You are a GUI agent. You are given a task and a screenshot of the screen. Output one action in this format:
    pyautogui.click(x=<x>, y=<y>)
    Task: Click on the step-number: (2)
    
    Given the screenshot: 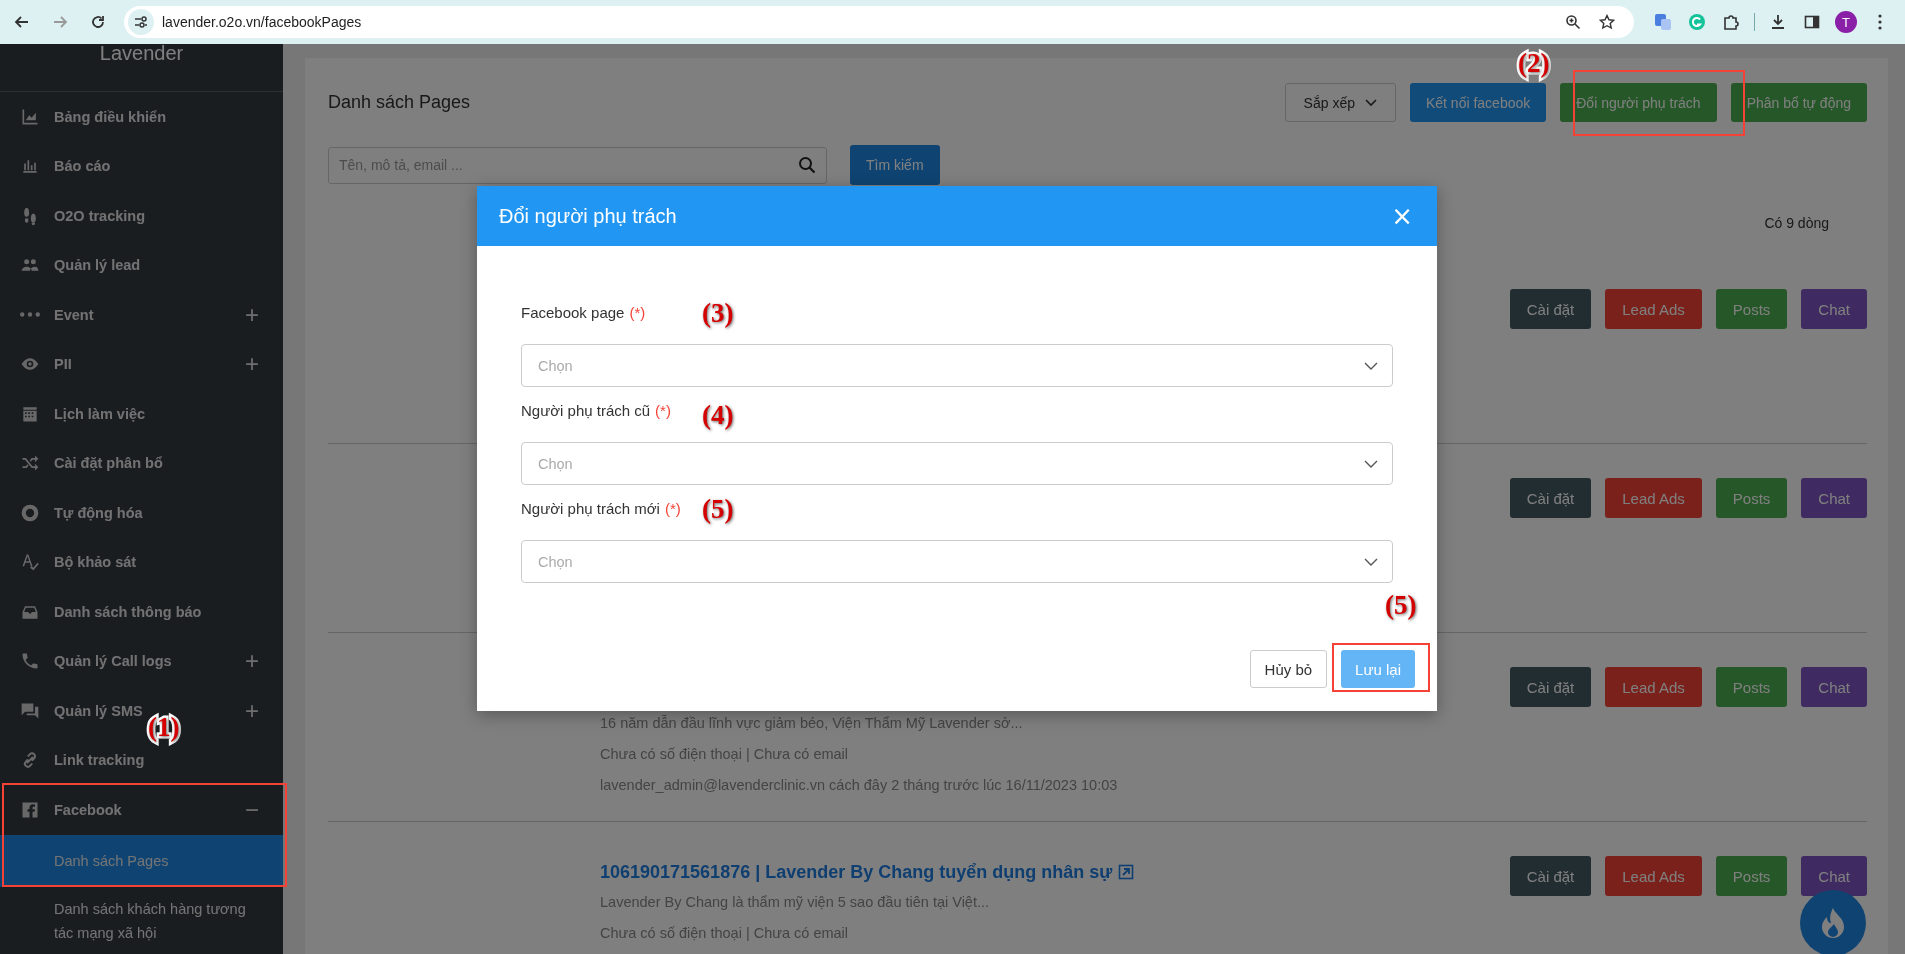 What is the action you would take?
    pyautogui.click(x=1534, y=63)
    